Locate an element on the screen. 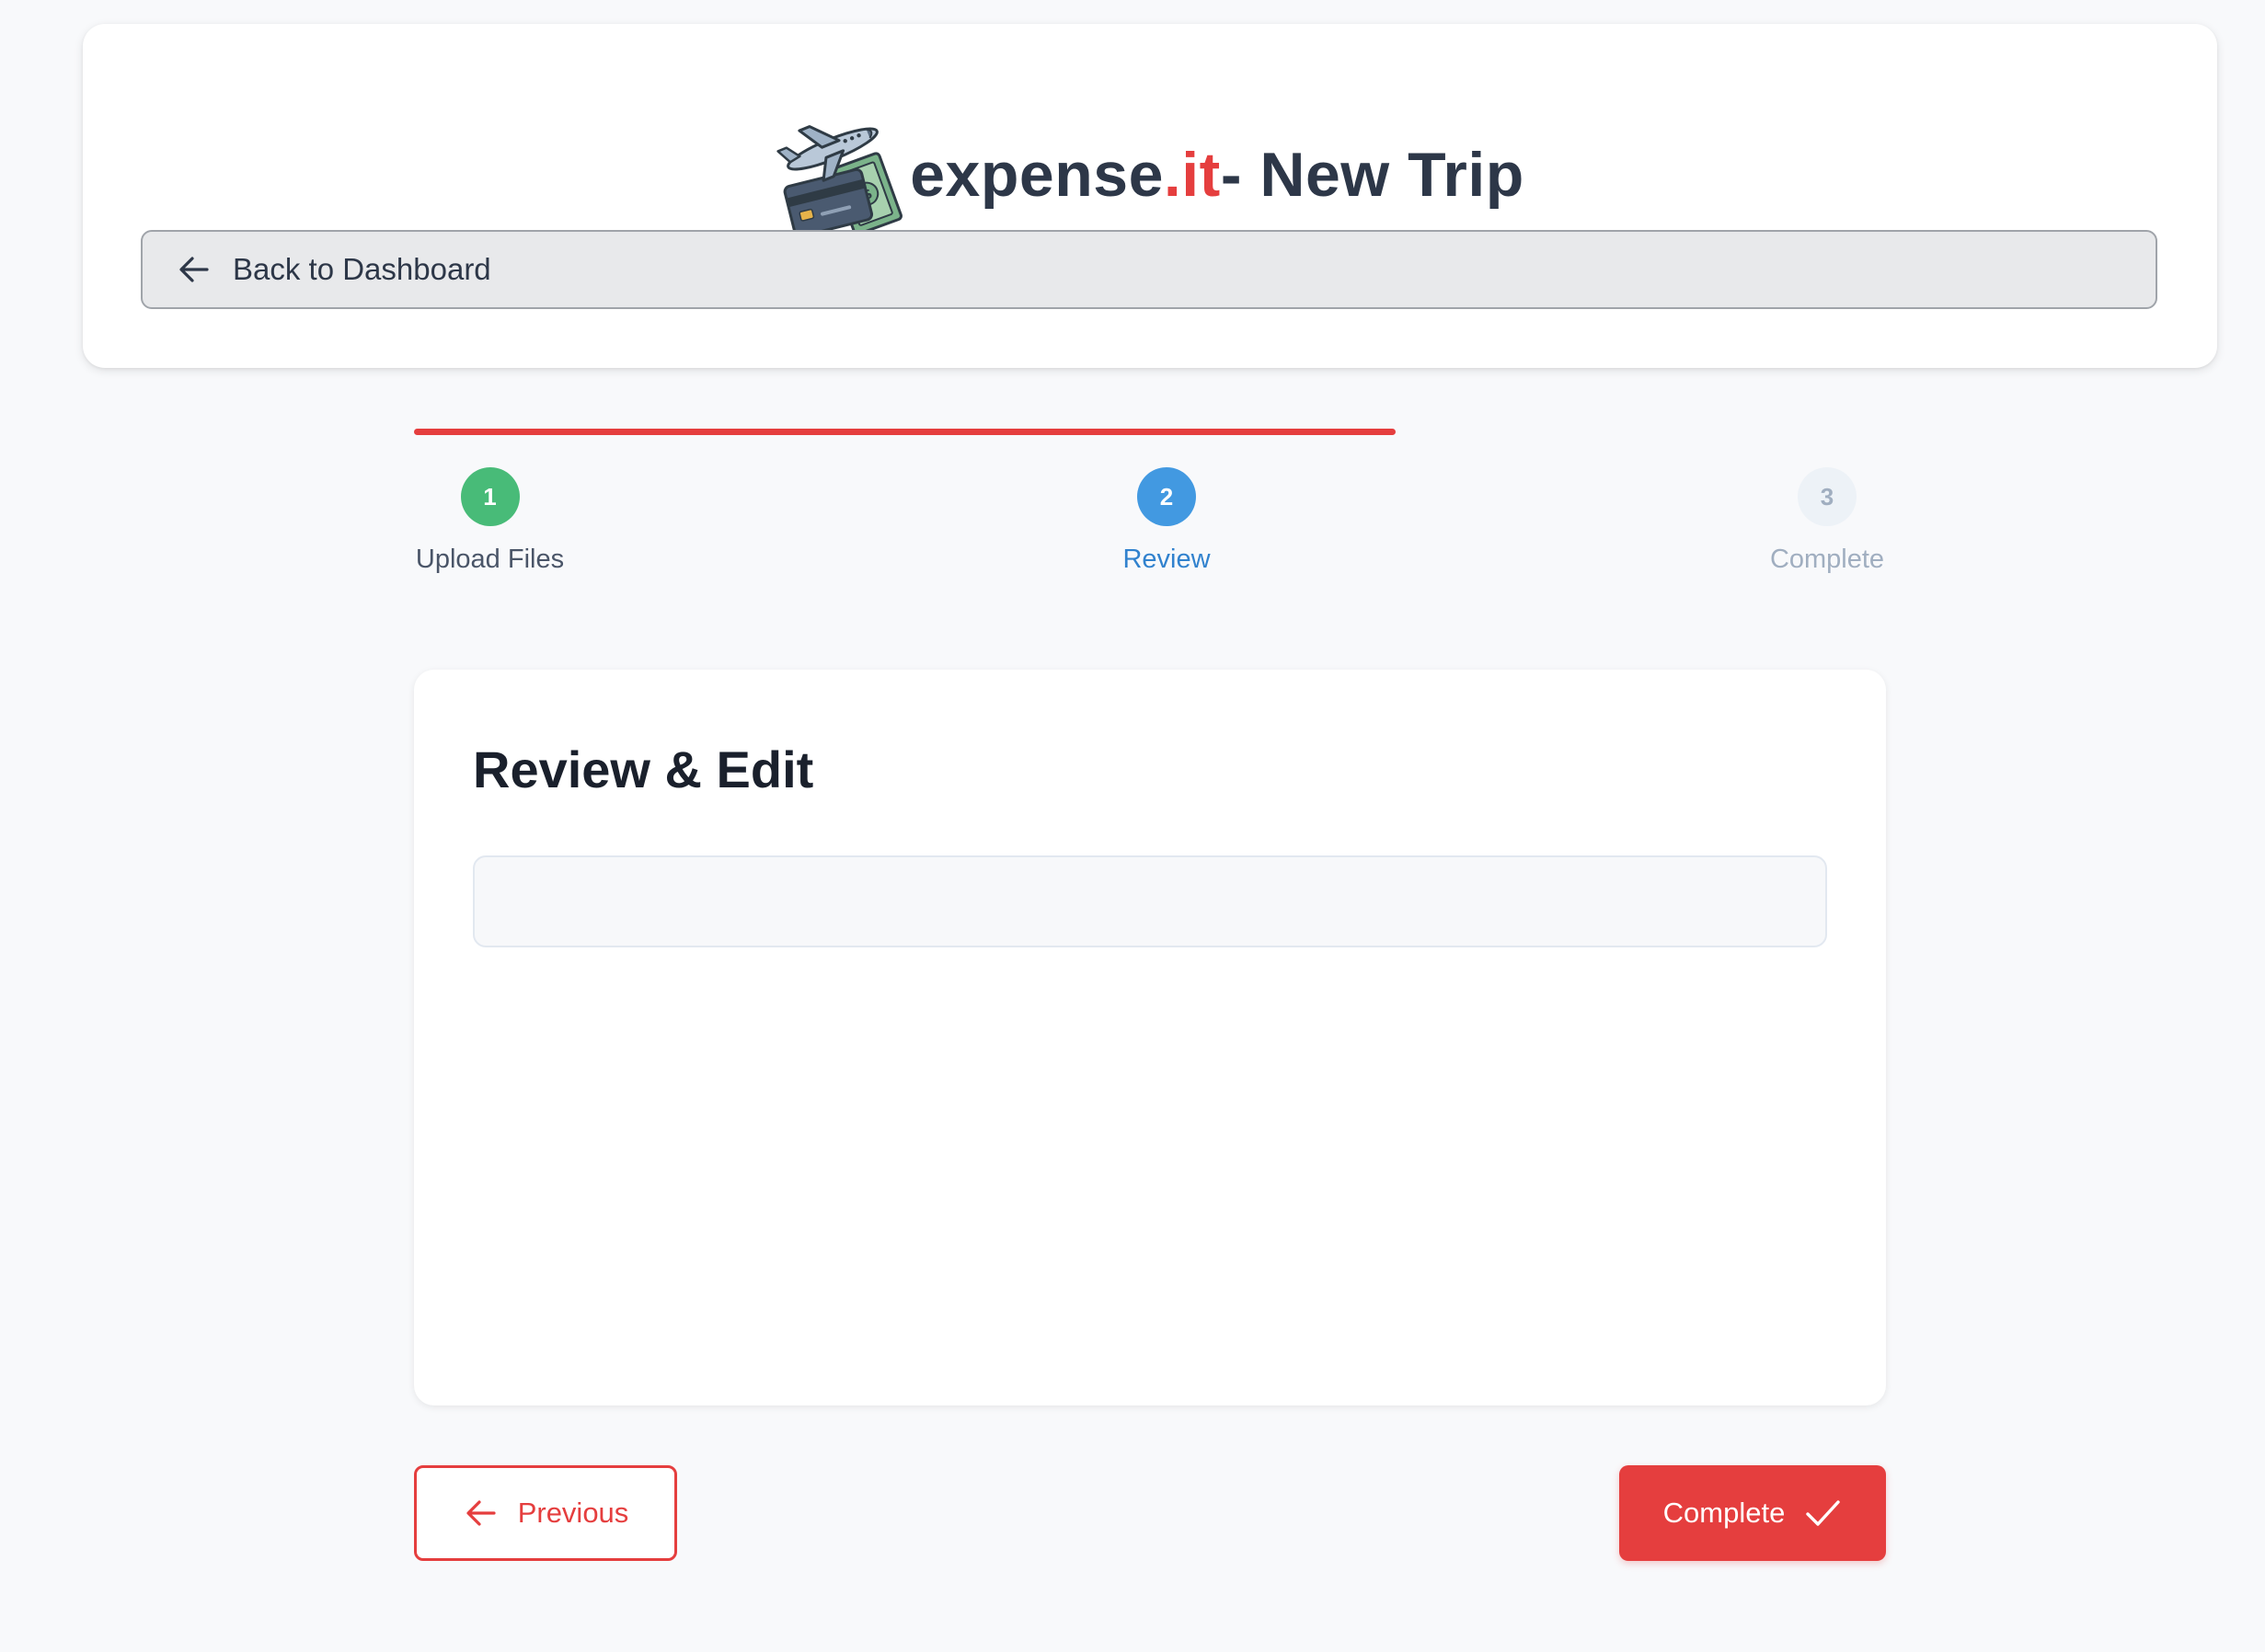 The image size is (2265, 1652). step-label: Review is located at coordinates (1166, 559).